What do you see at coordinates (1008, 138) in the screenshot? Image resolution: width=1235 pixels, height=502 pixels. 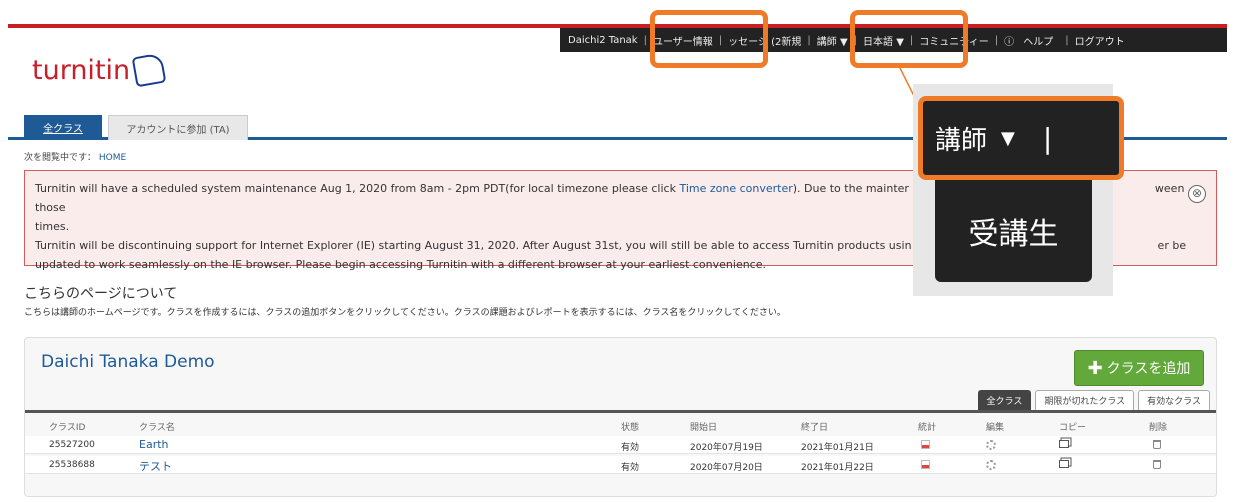 I see `triangle-down-icon: ▼` at bounding box center [1008, 138].